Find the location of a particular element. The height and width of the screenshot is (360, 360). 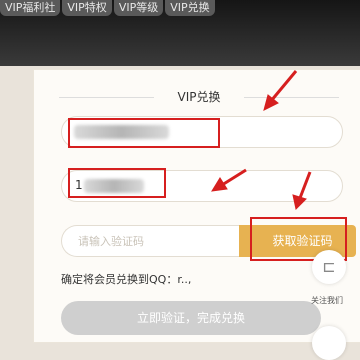

qr-follow-icon: ⊏ is located at coordinates (329, 267).